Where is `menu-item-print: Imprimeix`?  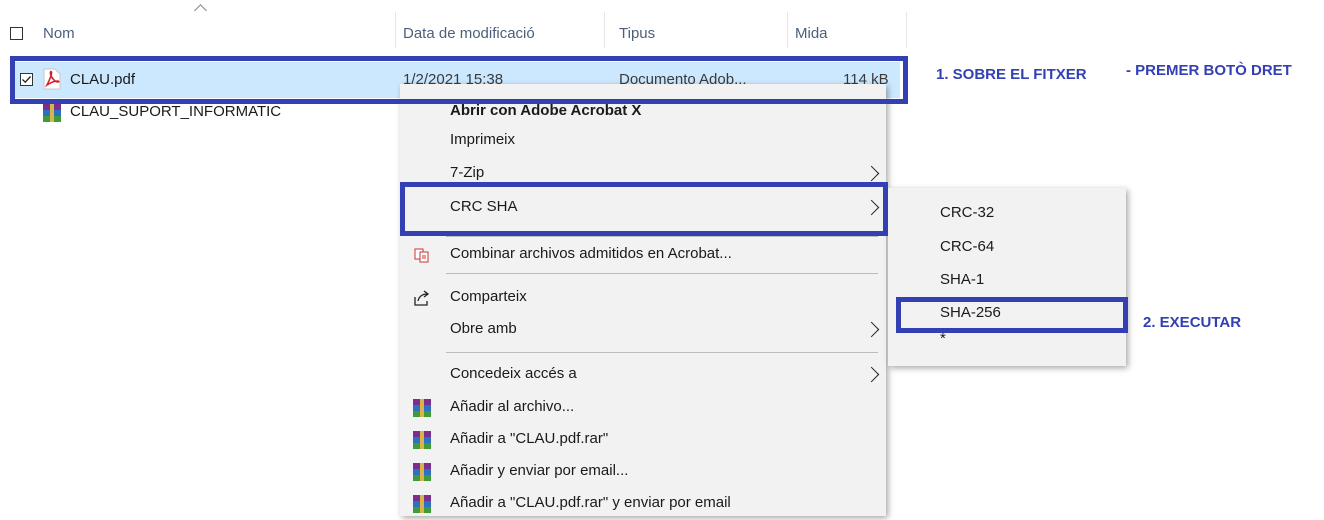 menu-item-print: Imprimeix is located at coordinates (643, 141).